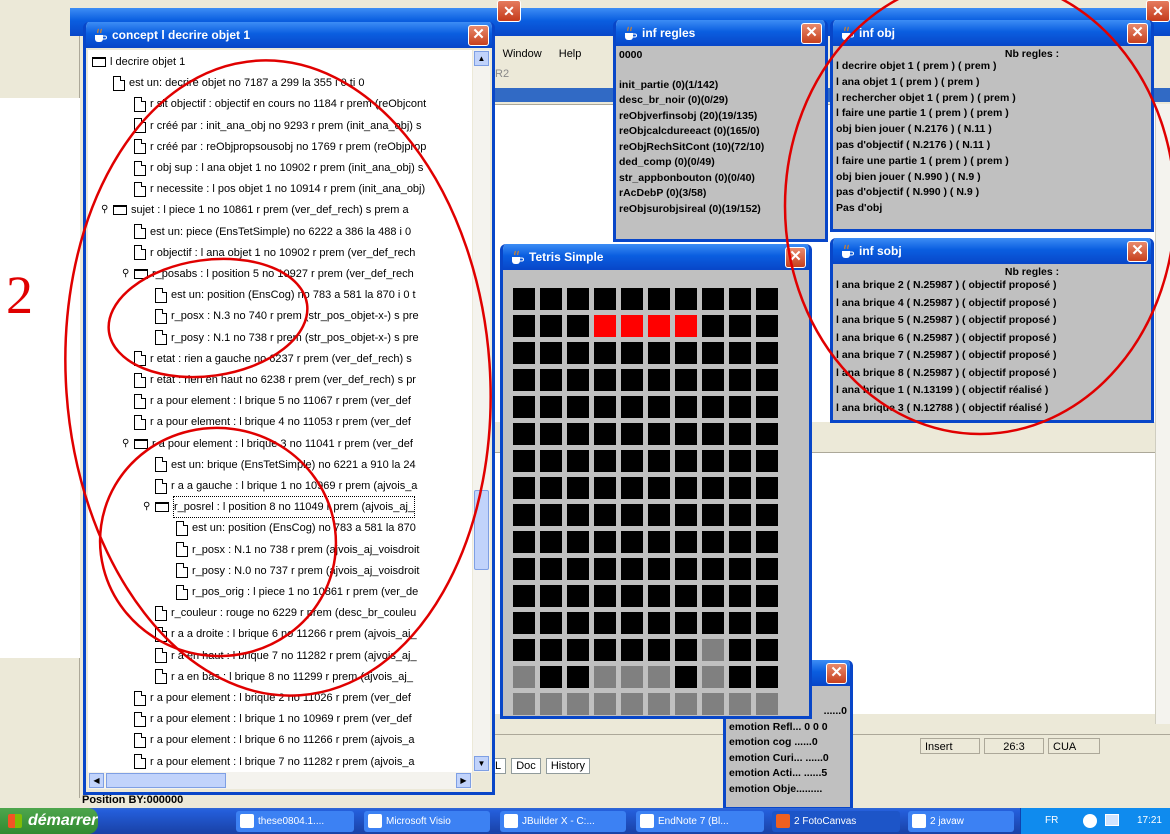 Image resolution: width=1170 pixels, height=834 pixels. I want to click on placed-brick, so click(551, 704).